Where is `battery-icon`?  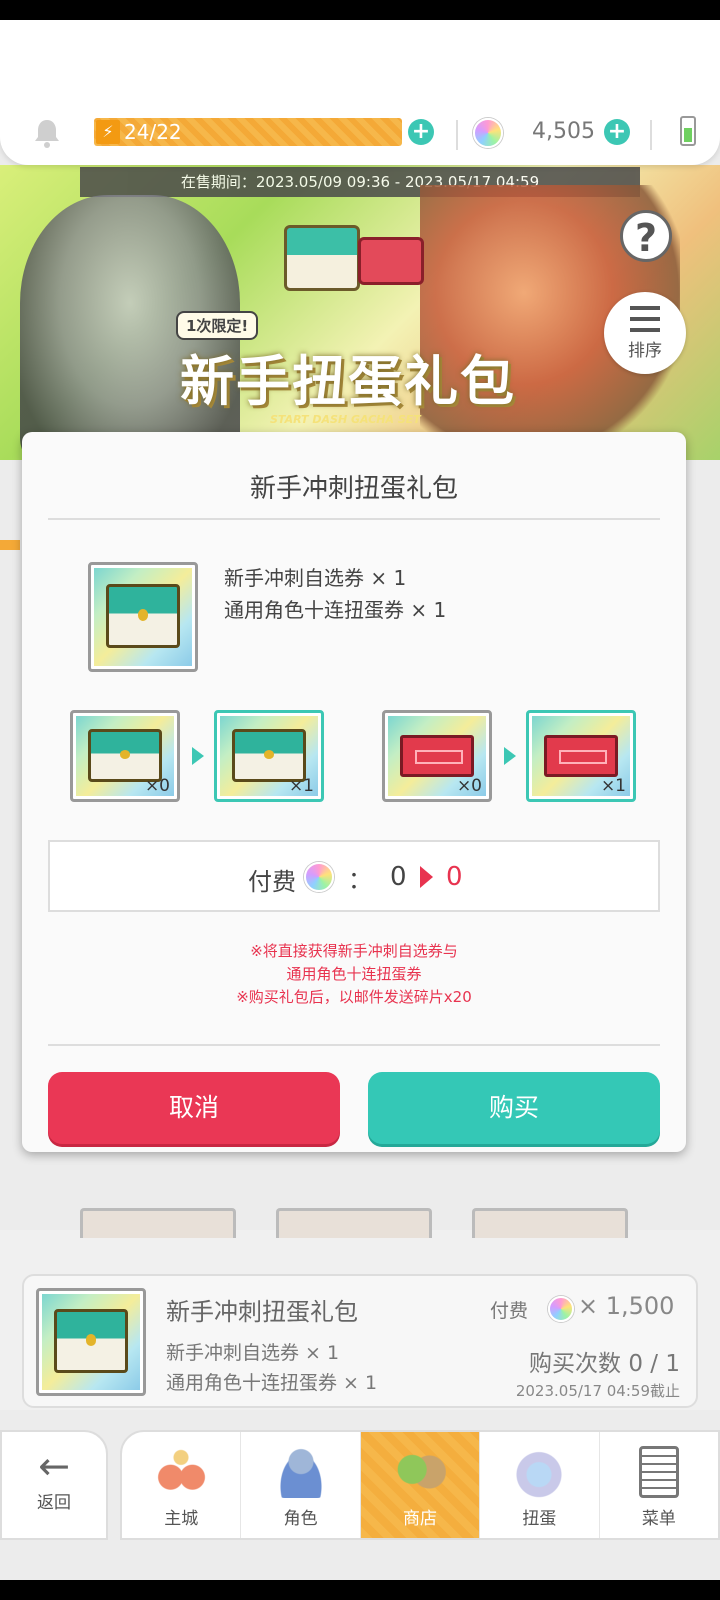
battery-icon is located at coordinates (688, 131).